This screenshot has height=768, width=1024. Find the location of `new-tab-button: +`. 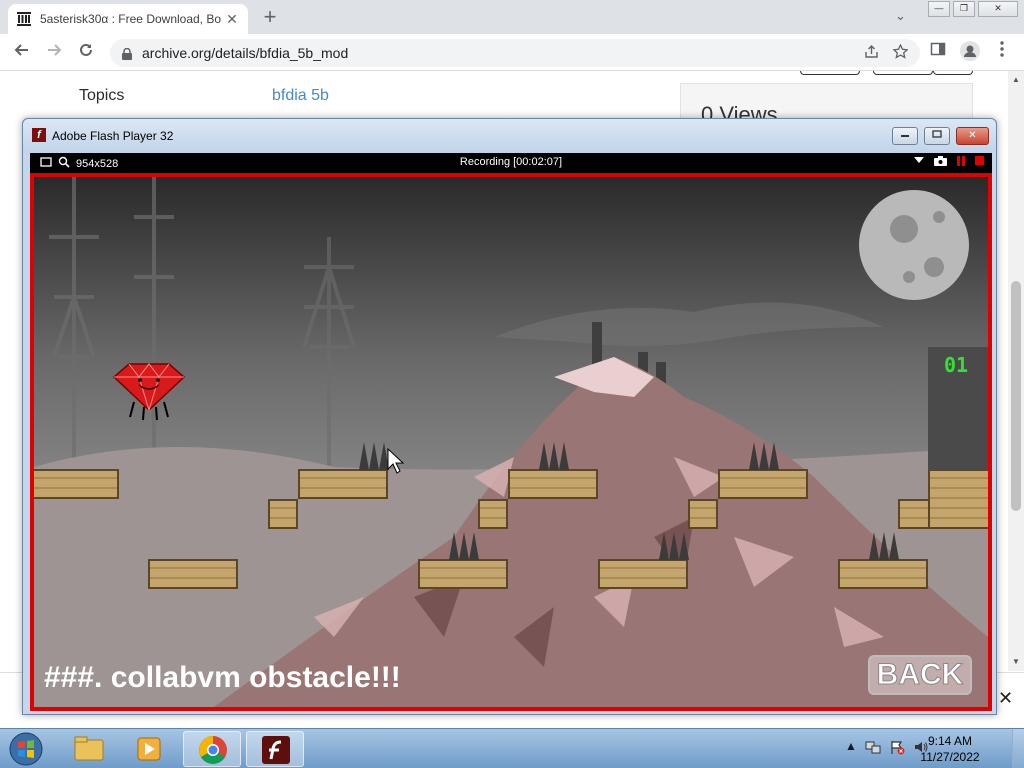

new-tab-button: + is located at coordinates (270, 18).